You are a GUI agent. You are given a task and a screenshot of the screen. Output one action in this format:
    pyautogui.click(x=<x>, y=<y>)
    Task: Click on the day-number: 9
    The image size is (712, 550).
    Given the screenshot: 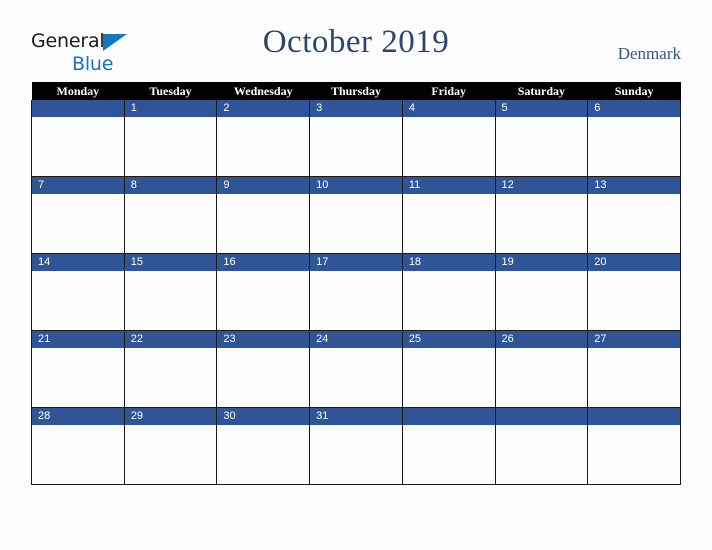 What is the action you would take?
    pyautogui.click(x=263, y=185)
    